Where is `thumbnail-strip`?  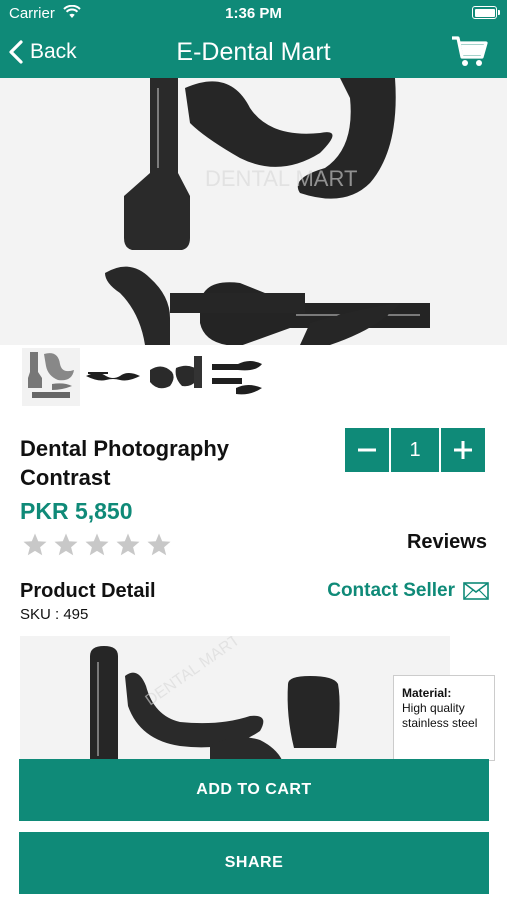
thumbnail-strip is located at coordinates (144, 378).